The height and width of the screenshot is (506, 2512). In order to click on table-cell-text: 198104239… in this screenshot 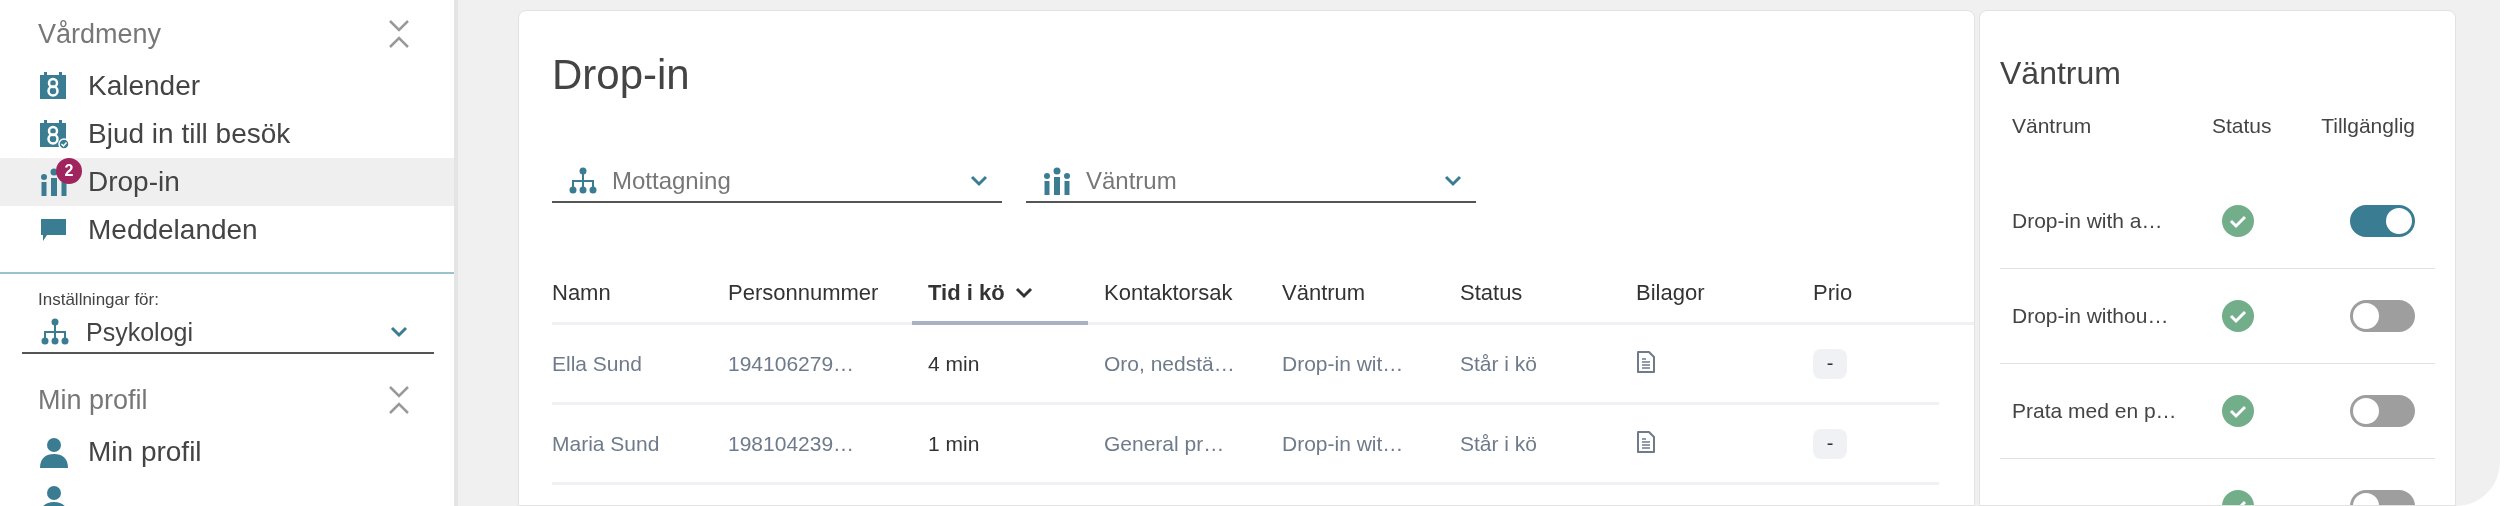, I will do `click(792, 443)`.